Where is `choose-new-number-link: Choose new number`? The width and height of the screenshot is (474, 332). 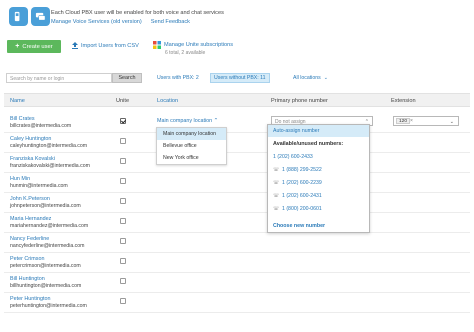
choose-new-number-link: Choose new number is located at coordinates (299, 226).